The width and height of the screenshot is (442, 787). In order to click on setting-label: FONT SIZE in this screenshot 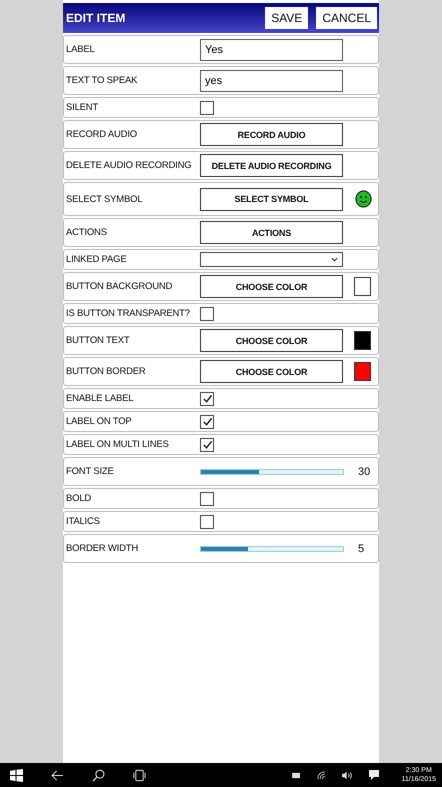, I will do `click(90, 471)`.